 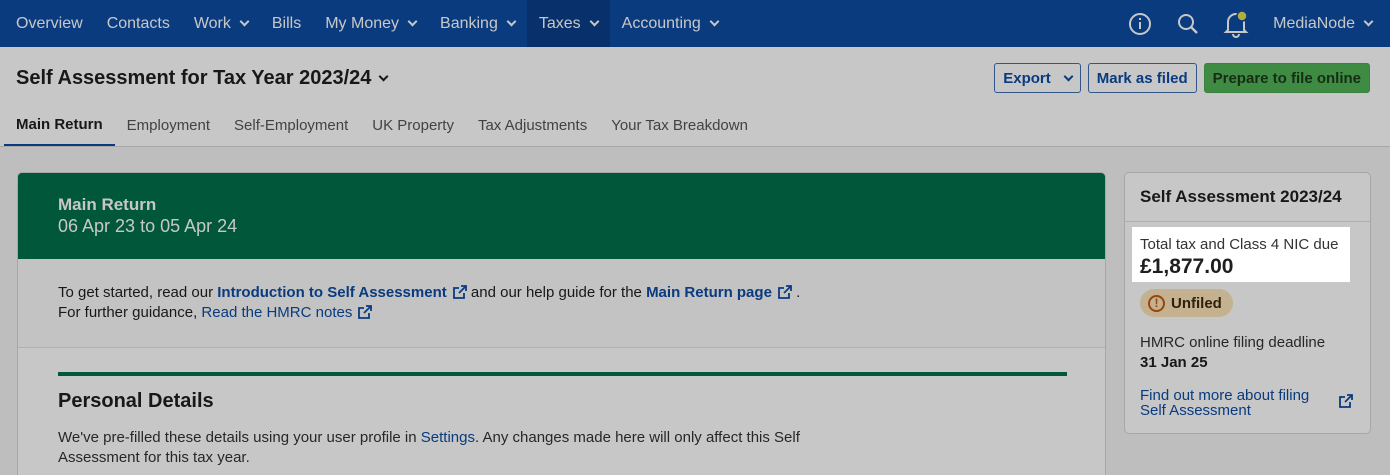 What do you see at coordinates (332, 292) in the screenshot?
I see `intro-link-label: Introduction to Self Assessment` at bounding box center [332, 292].